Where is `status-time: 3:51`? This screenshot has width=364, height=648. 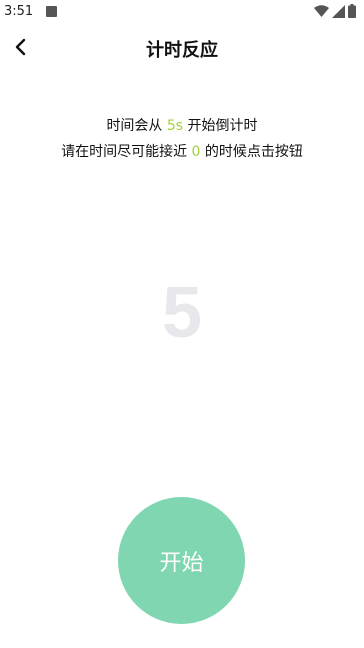 status-time: 3:51 is located at coordinates (19, 11).